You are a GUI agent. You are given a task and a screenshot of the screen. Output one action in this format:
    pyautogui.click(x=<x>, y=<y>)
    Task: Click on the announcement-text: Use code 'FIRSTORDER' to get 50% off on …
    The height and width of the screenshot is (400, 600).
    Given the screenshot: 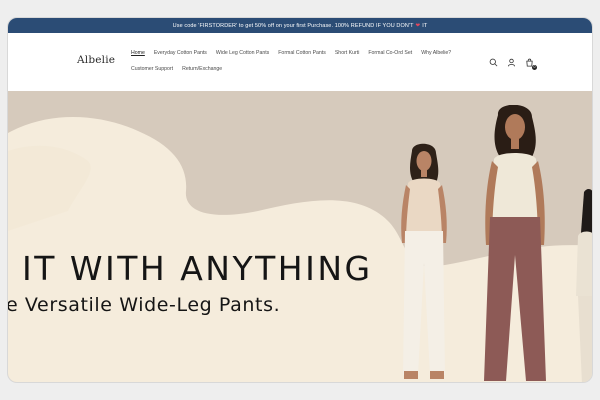 What is the action you would take?
    pyautogui.click(x=293, y=25)
    